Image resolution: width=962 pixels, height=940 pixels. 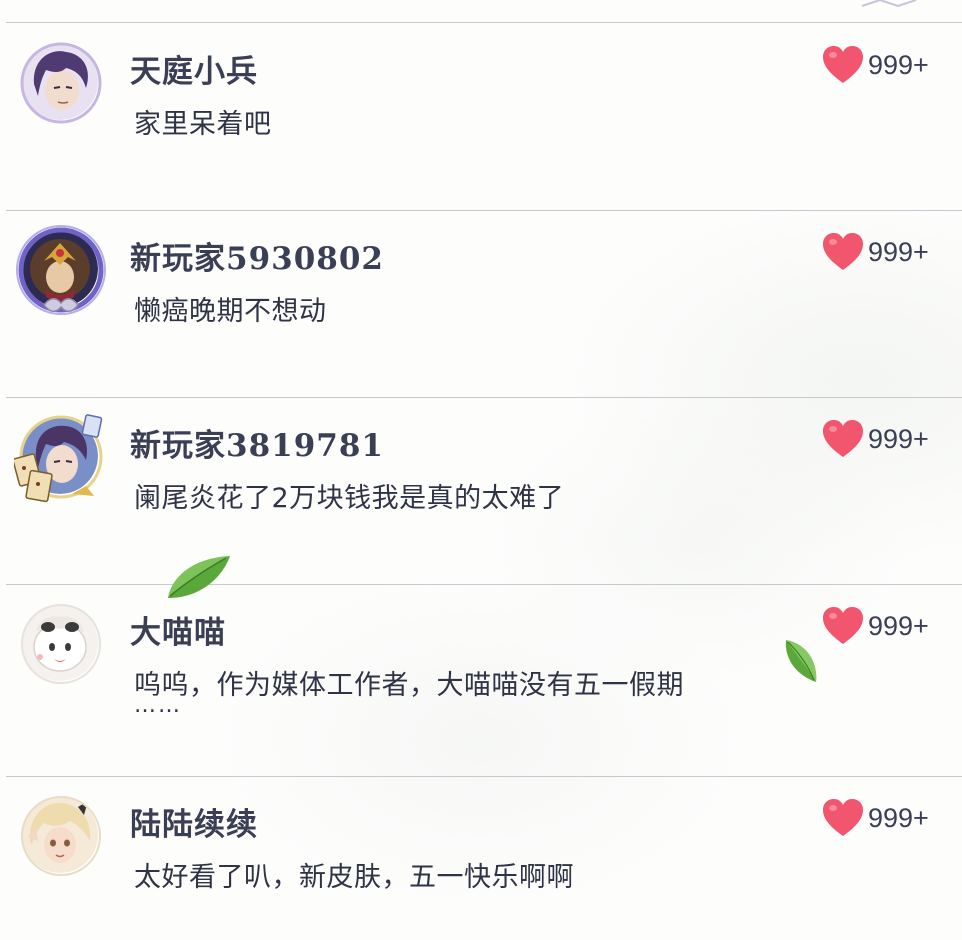 I want to click on ornate-avatar-frame-icon, so click(x=61, y=270).